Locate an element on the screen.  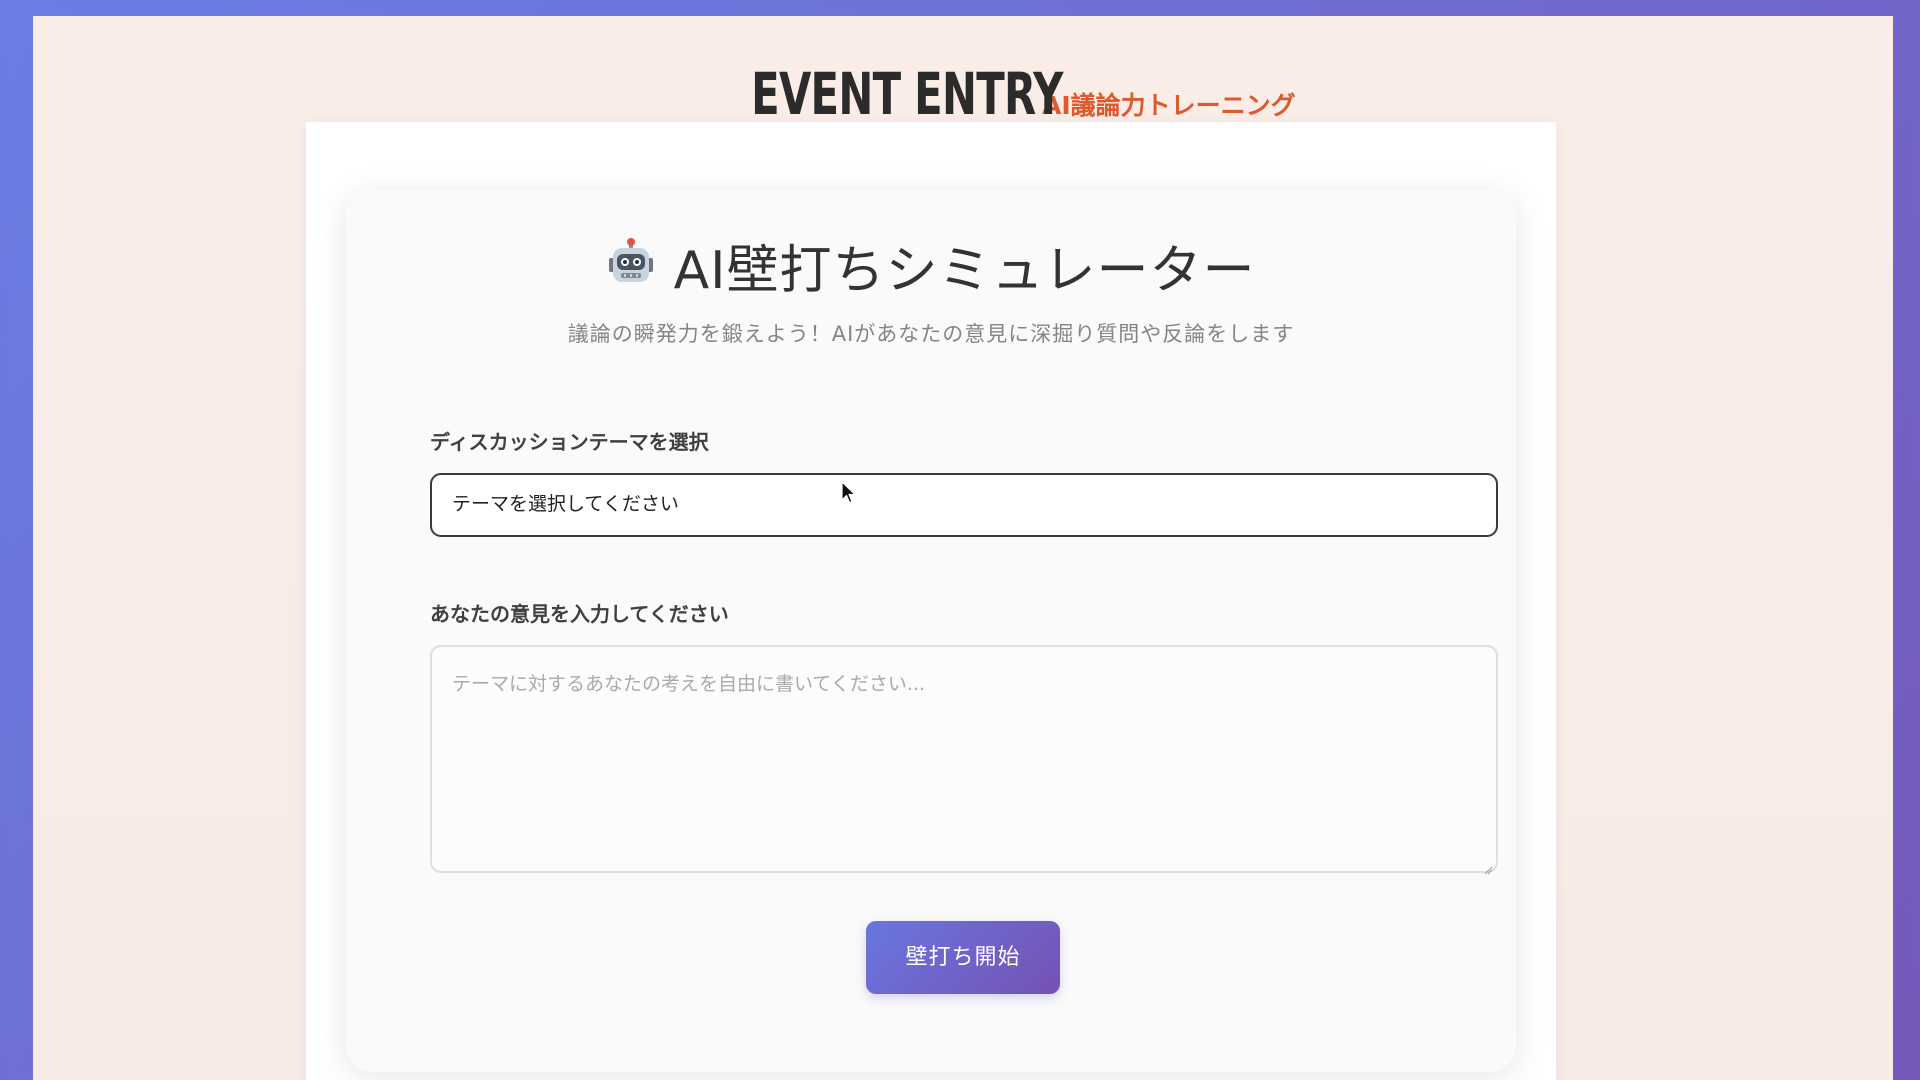
opinion-label: あなたの意見を入力してください is located at coordinates (579, 614).